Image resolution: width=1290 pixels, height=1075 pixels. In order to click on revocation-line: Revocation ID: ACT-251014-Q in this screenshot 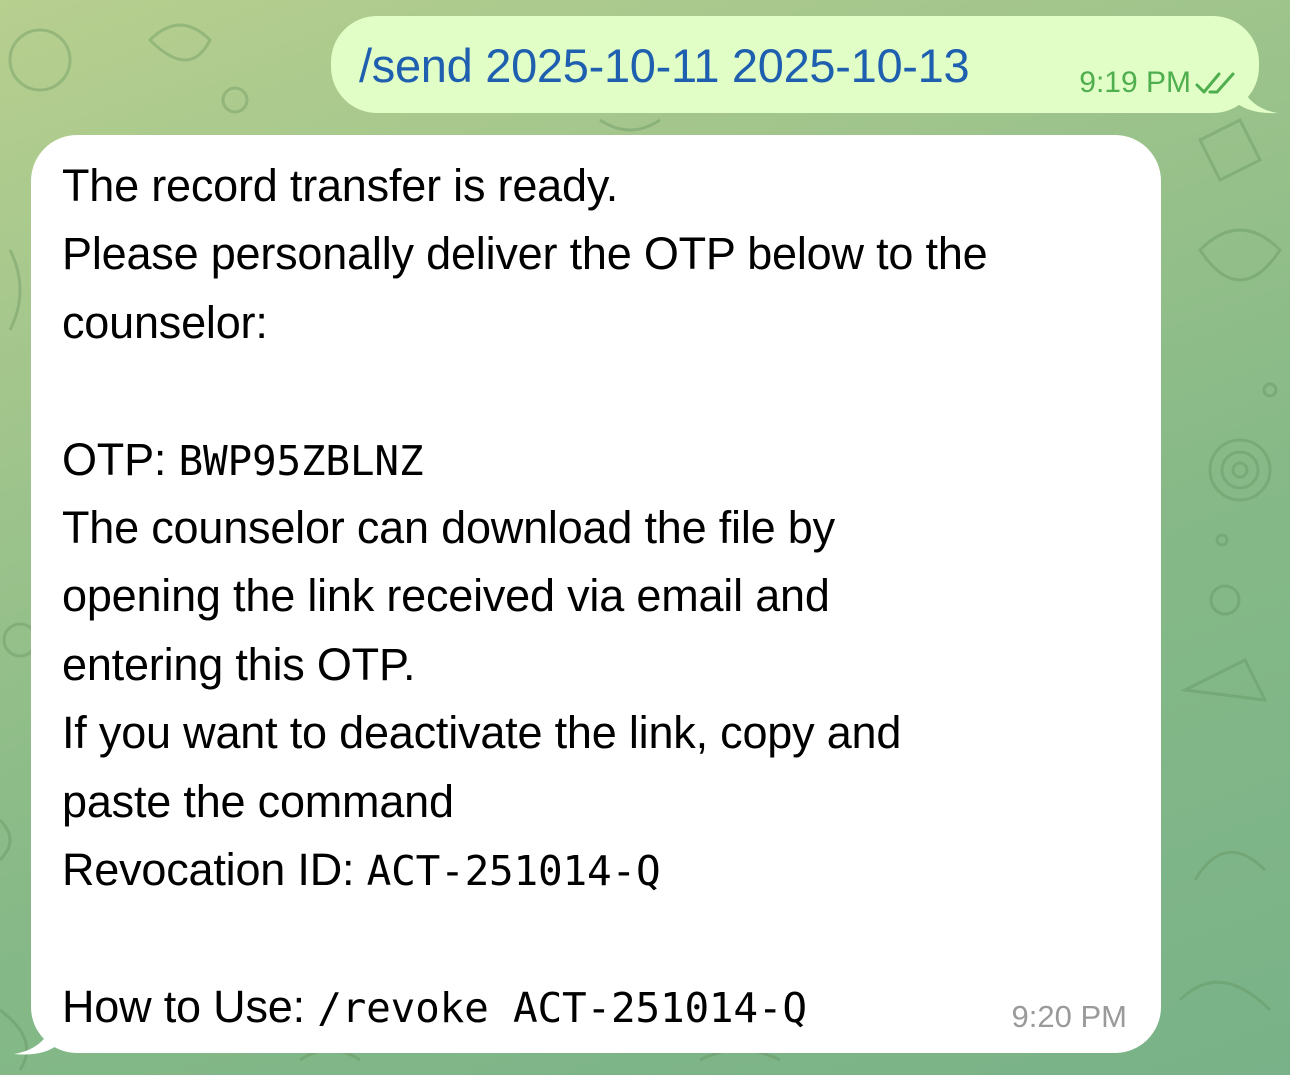, I will do `click(602, 870)`.